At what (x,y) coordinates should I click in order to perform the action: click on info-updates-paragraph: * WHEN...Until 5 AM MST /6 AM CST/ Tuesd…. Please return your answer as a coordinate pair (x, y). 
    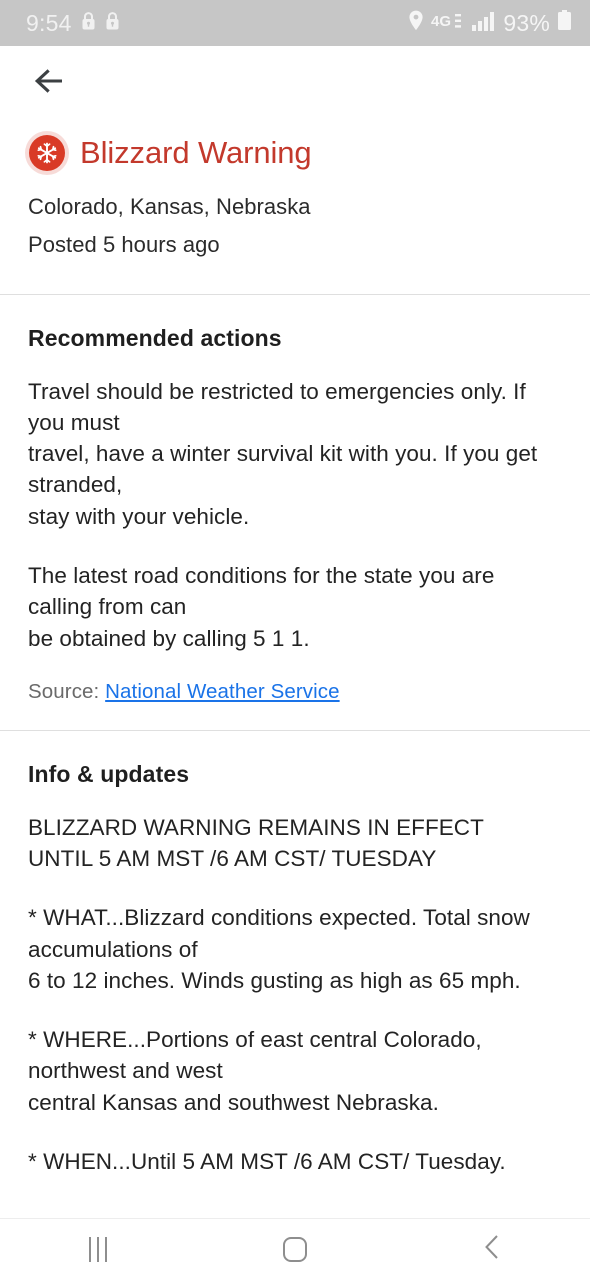
    Looking at the image, I should click on (267, 1161).